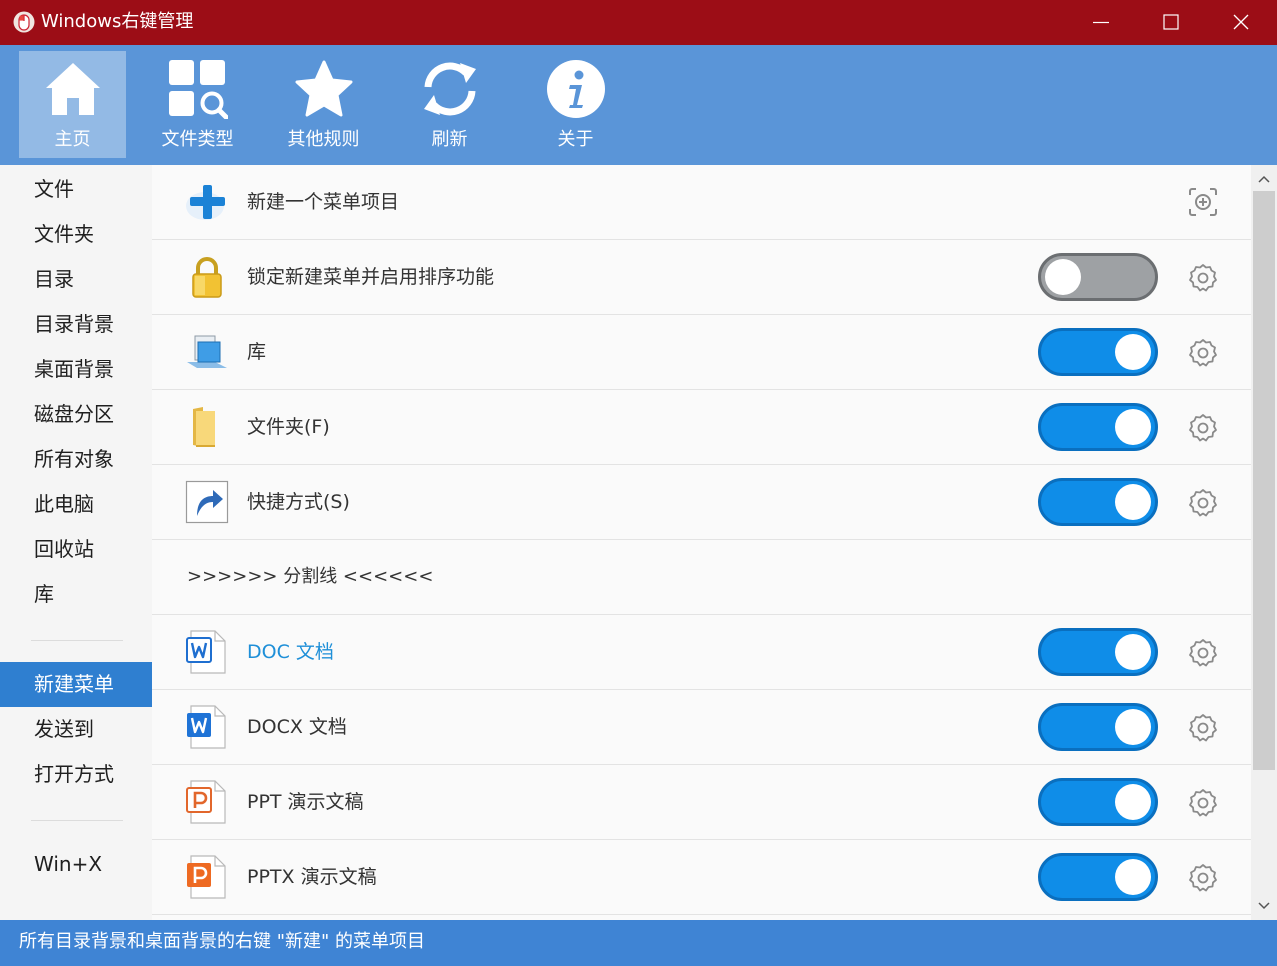 This screenshot has width=1277, height=966. I want to click on tool-about: 关于, so click(575, 104).